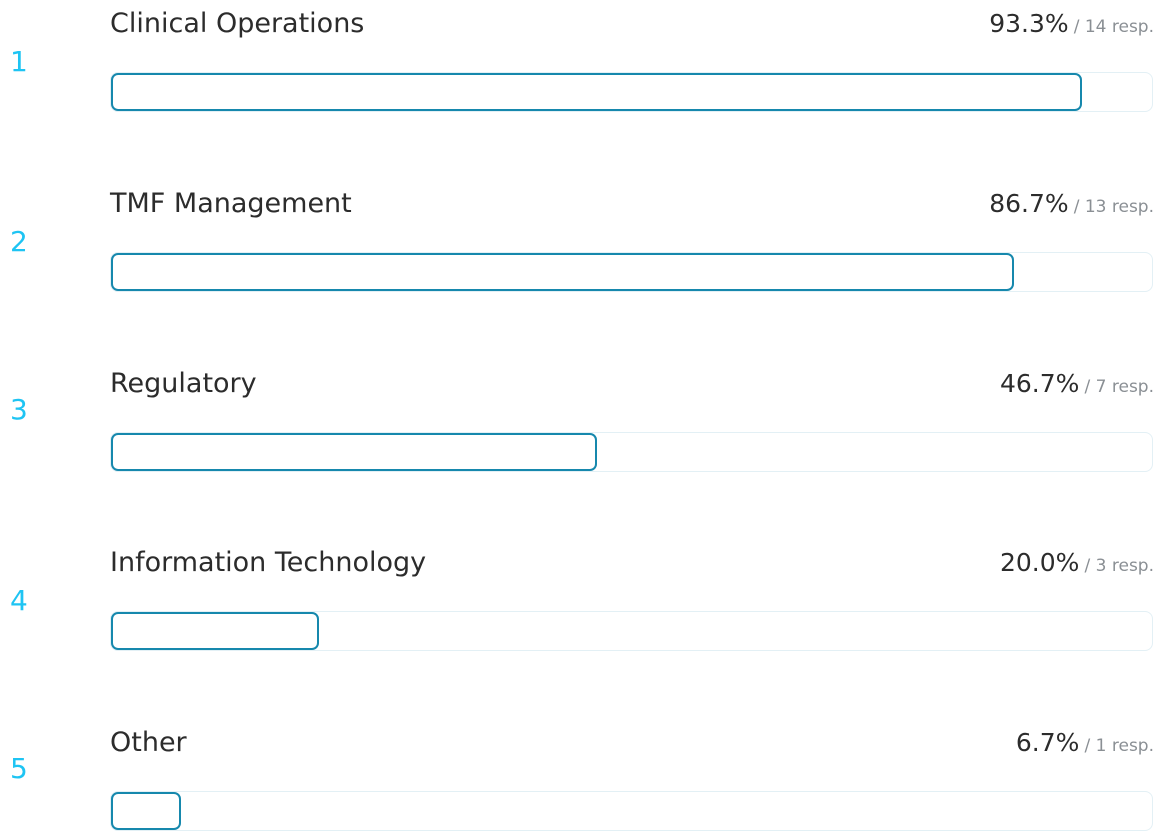 This screenshot has height=837, width=1164. What do you see at coordinates (19, 768) in the screenshot?
I see `rank-number: 5` at bounding box center [19, 768].